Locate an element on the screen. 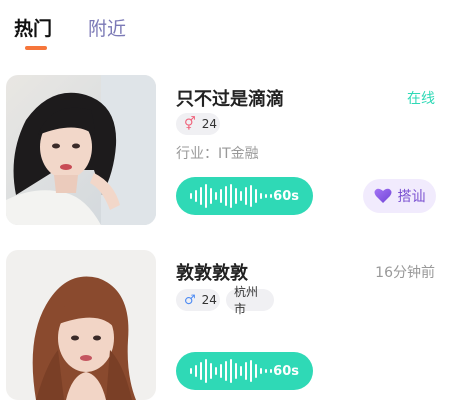 The height and width of the screenshot is (406, 451). last-active-status: 16分钟前 is located at coordinates (405, 273).